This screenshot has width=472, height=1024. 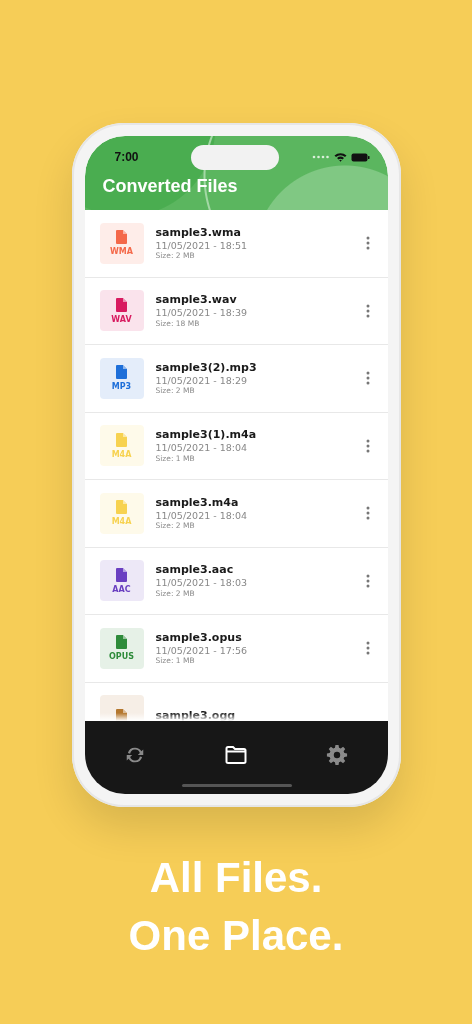 I want to click on file-date: 11/05/2021 - 18:03, so click(x=202, y=583).